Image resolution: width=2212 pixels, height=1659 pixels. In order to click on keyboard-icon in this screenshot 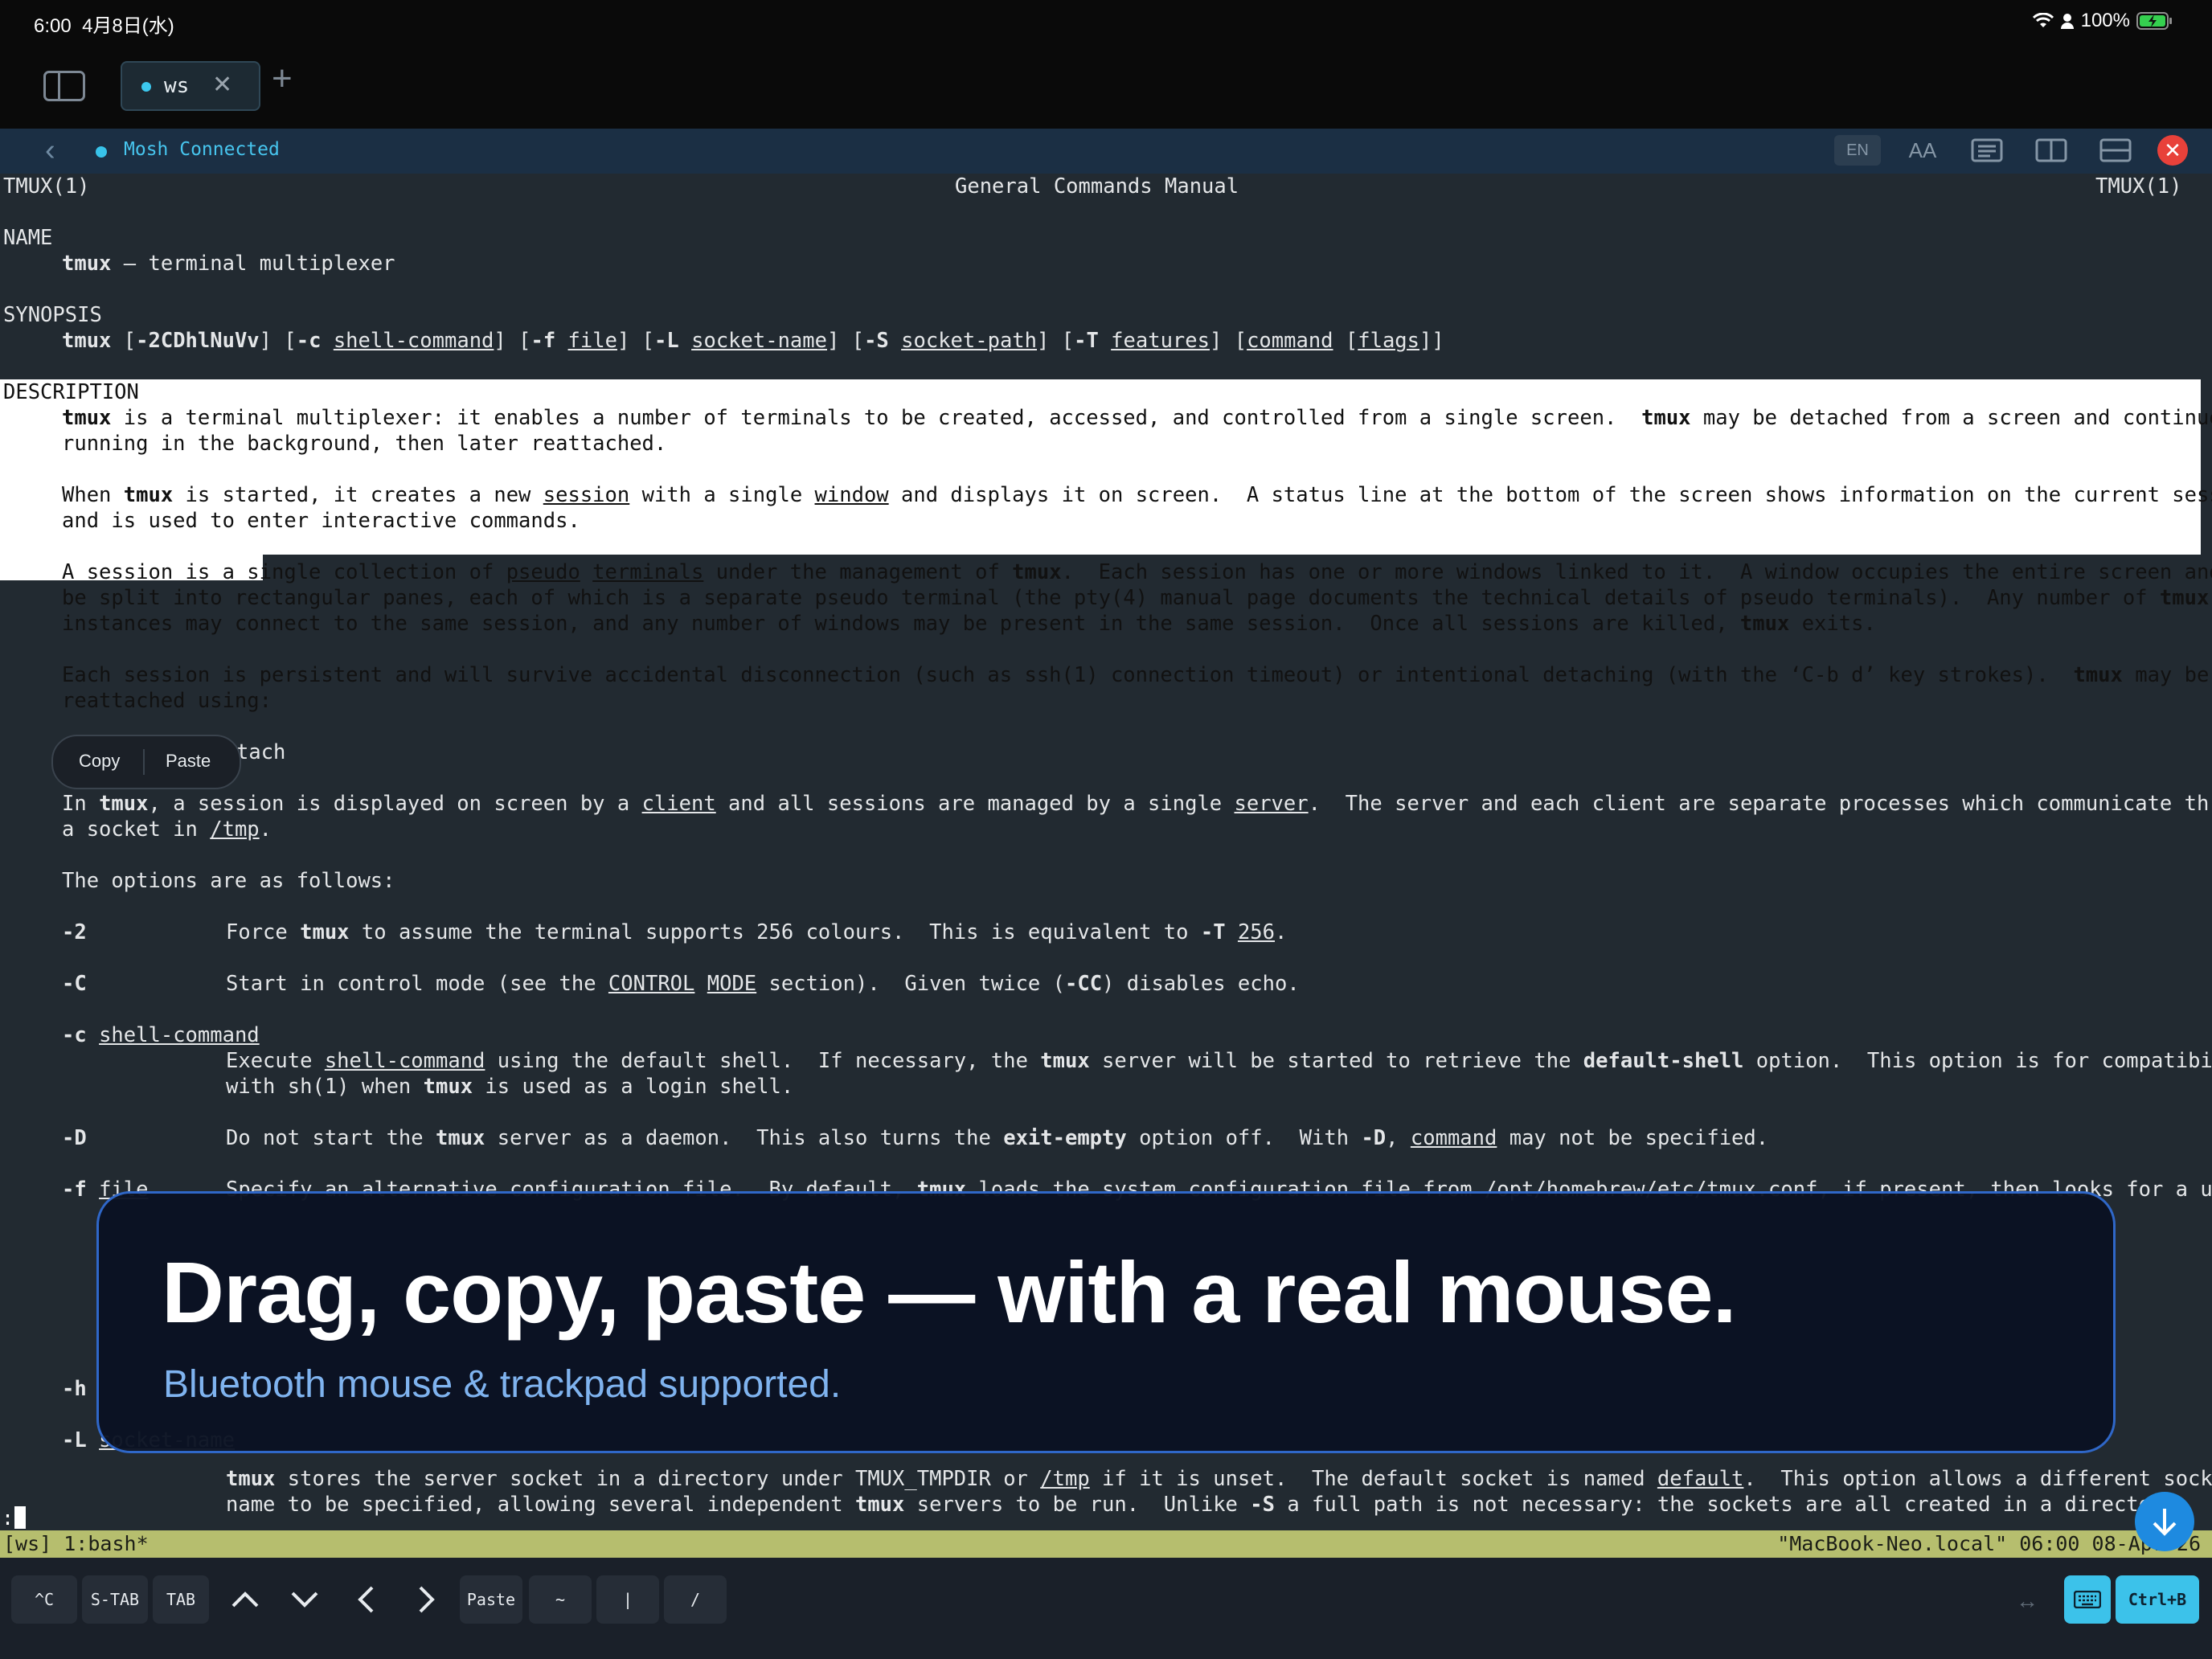, I will do `click(2087, 1599)`.